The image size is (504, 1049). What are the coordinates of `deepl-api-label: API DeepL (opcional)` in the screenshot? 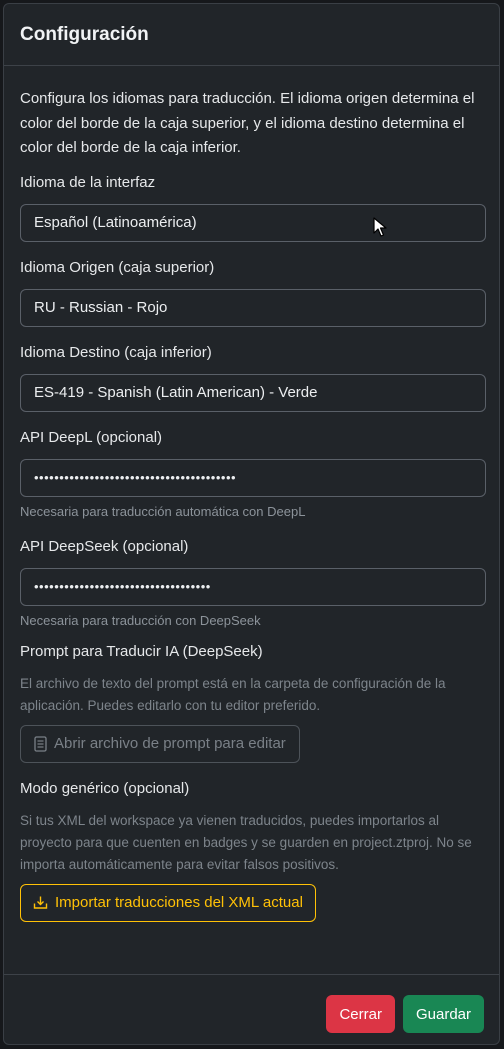 It's located at (91, 437).